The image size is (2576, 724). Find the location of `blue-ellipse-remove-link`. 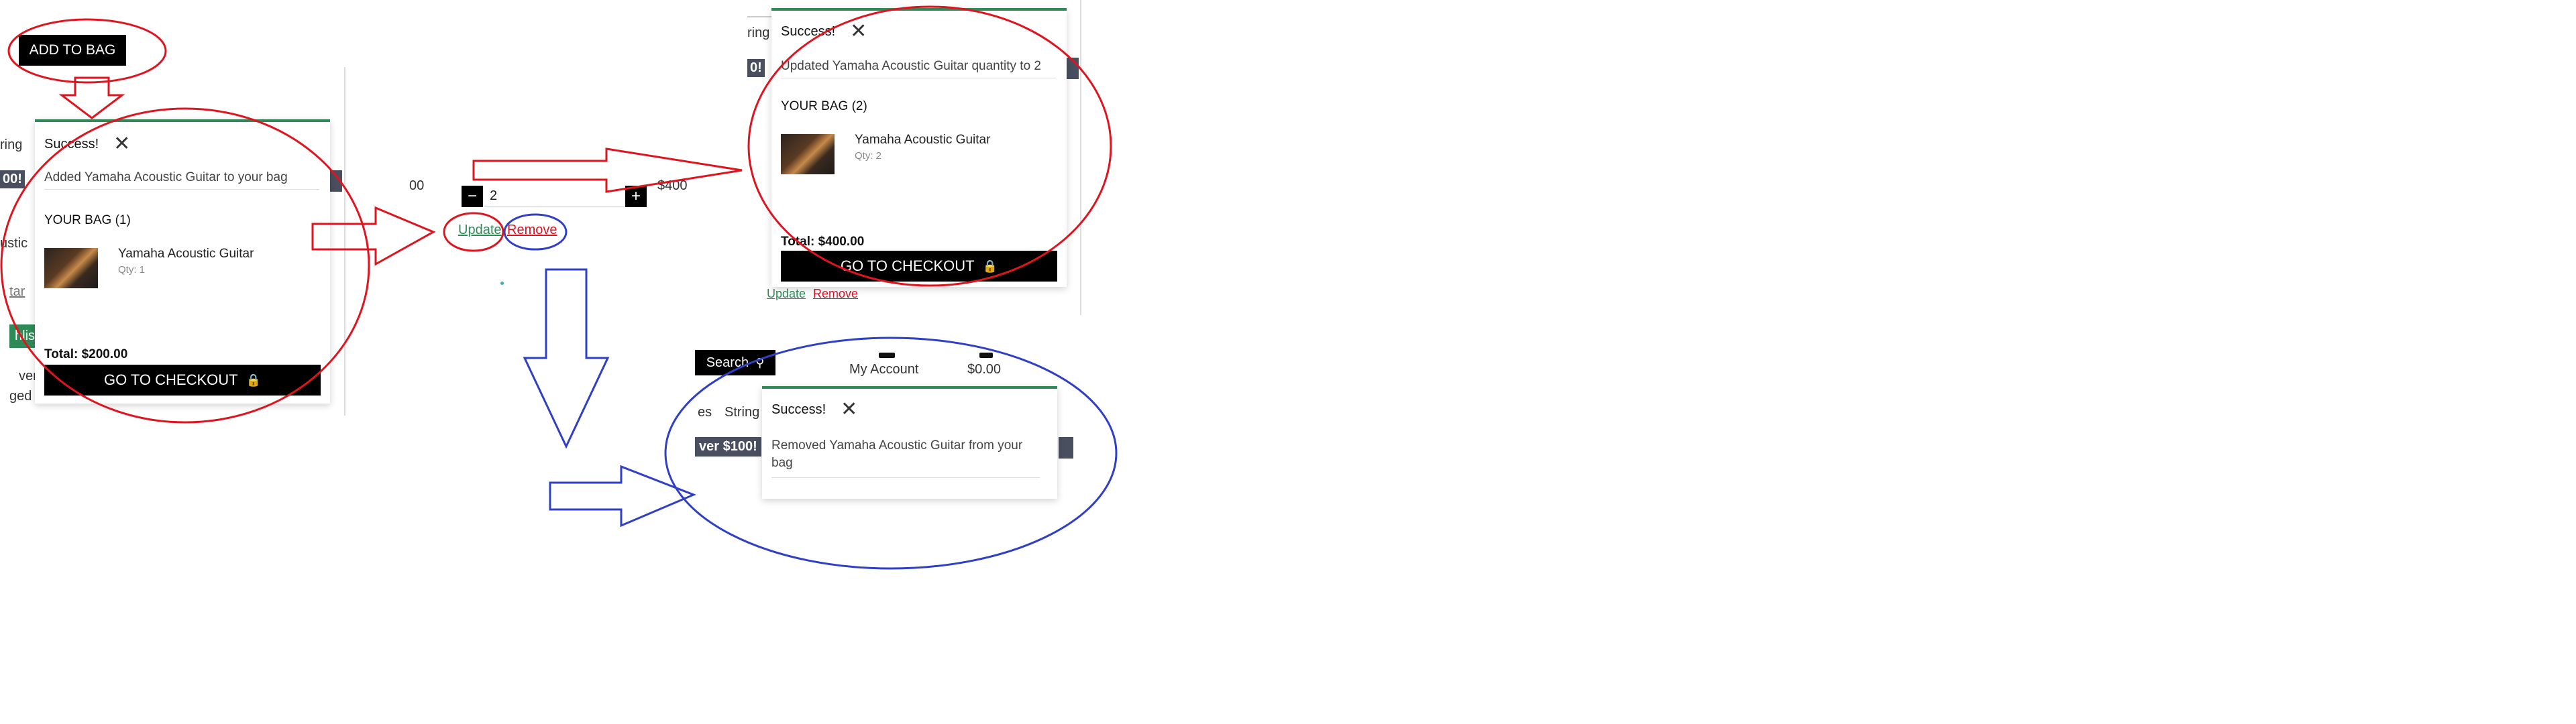

blue-ellipse-remove-link is located at coordinates (535, 232).